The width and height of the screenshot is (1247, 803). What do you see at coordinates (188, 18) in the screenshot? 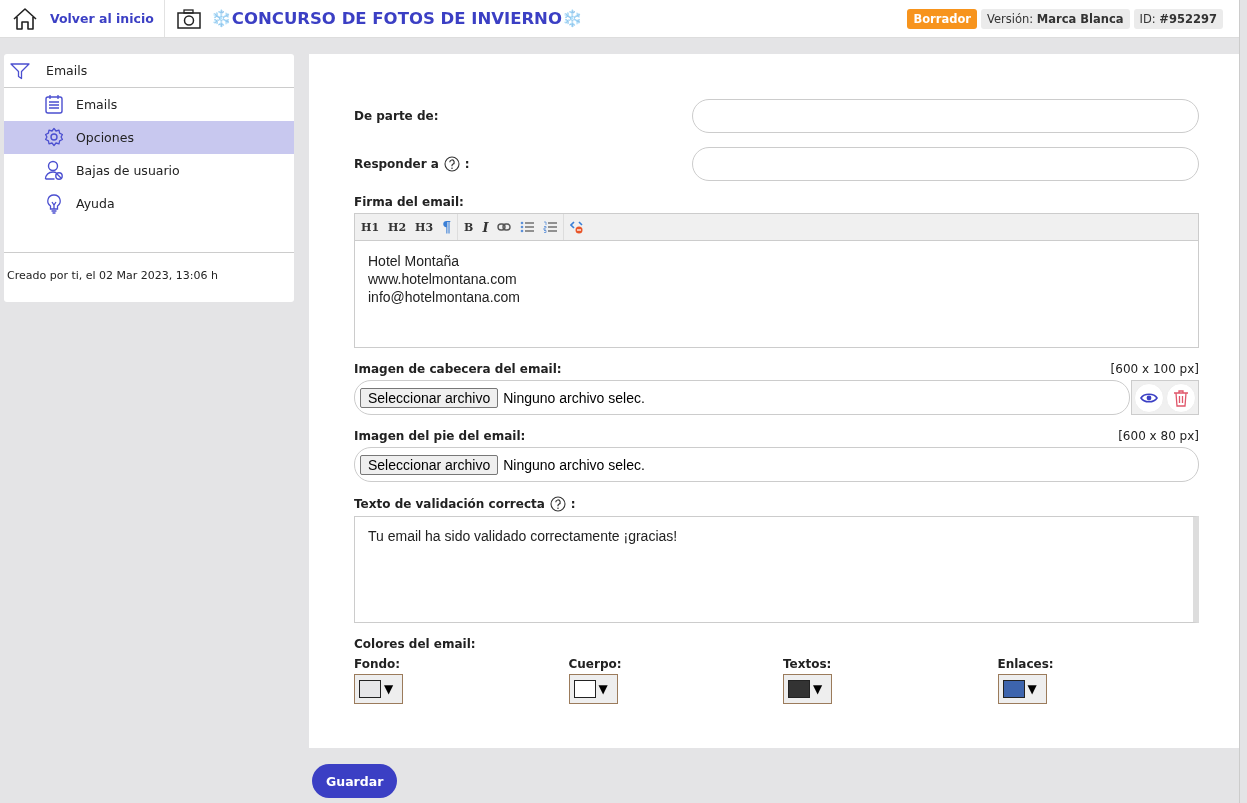
I see `camera-icon` at bounding box center [188, 18].